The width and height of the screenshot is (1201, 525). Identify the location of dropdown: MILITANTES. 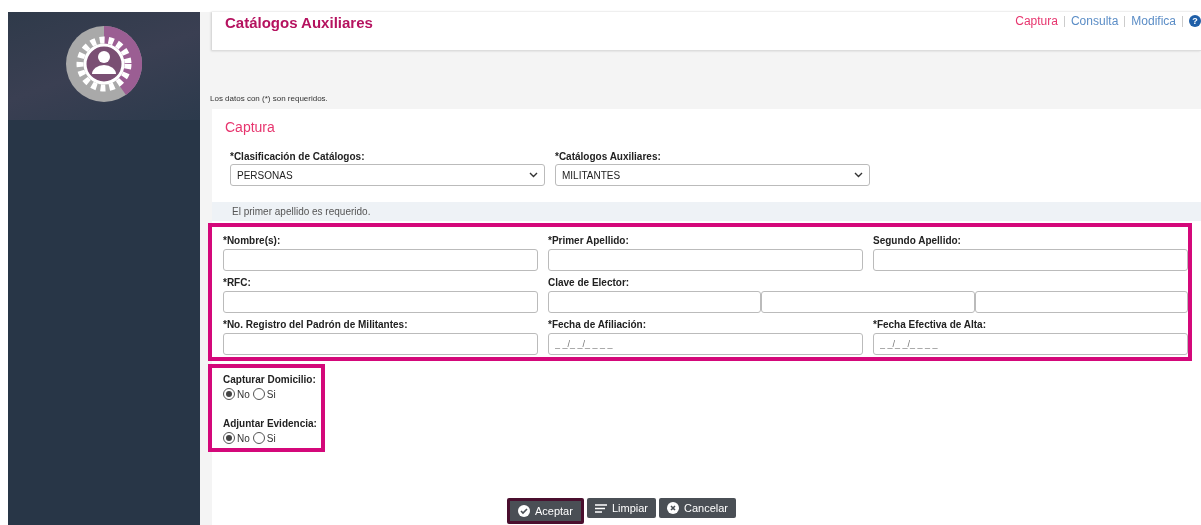
(712, 175).